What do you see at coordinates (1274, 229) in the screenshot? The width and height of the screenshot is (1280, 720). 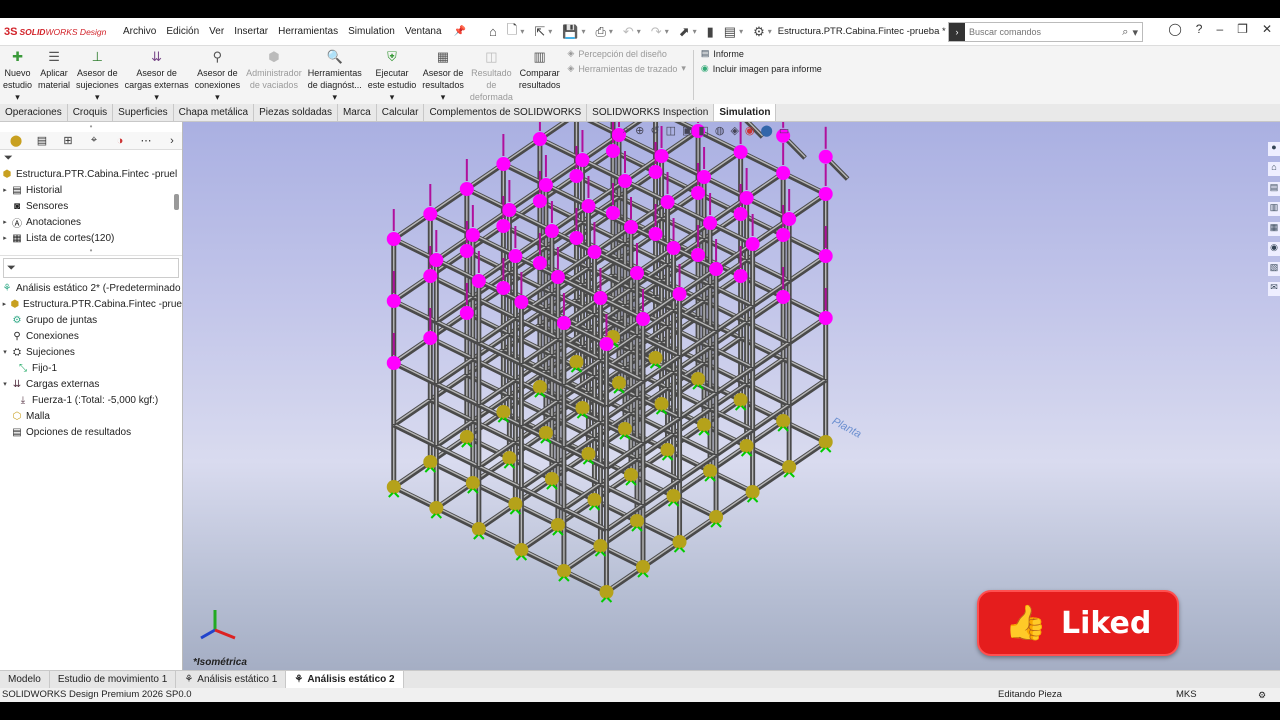 I see `view-palette-icon: ▦` at bounding box center [1274, 229].